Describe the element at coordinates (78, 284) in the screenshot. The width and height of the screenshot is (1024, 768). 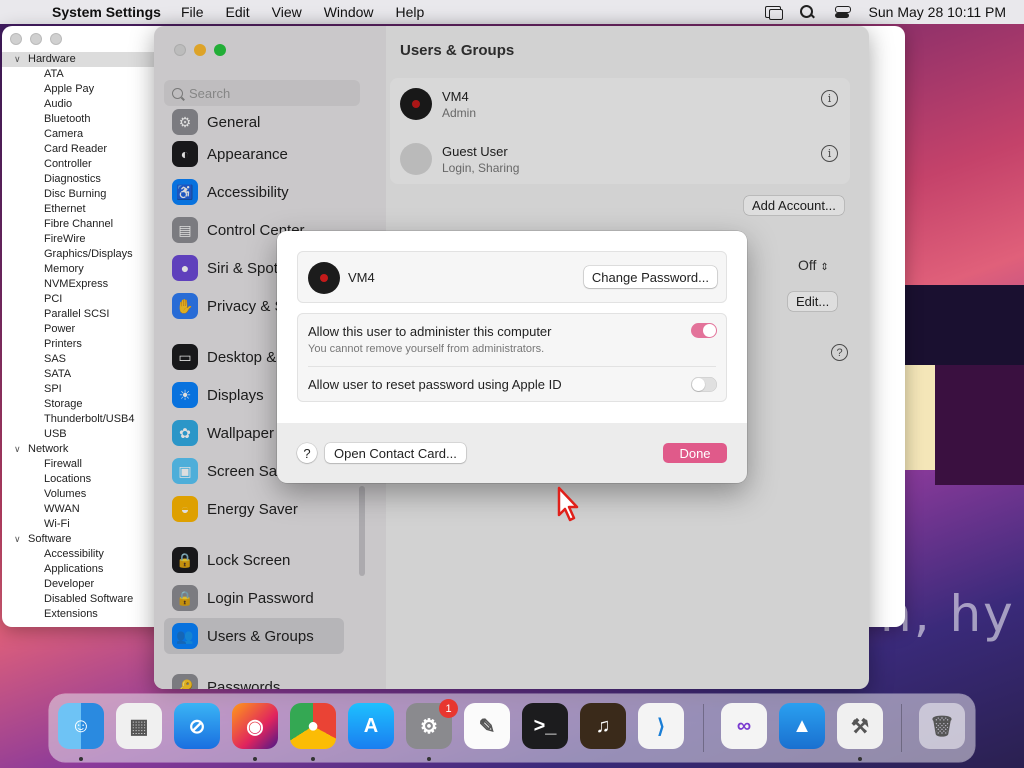
I see `tree-item: NVMExpress` at that location.